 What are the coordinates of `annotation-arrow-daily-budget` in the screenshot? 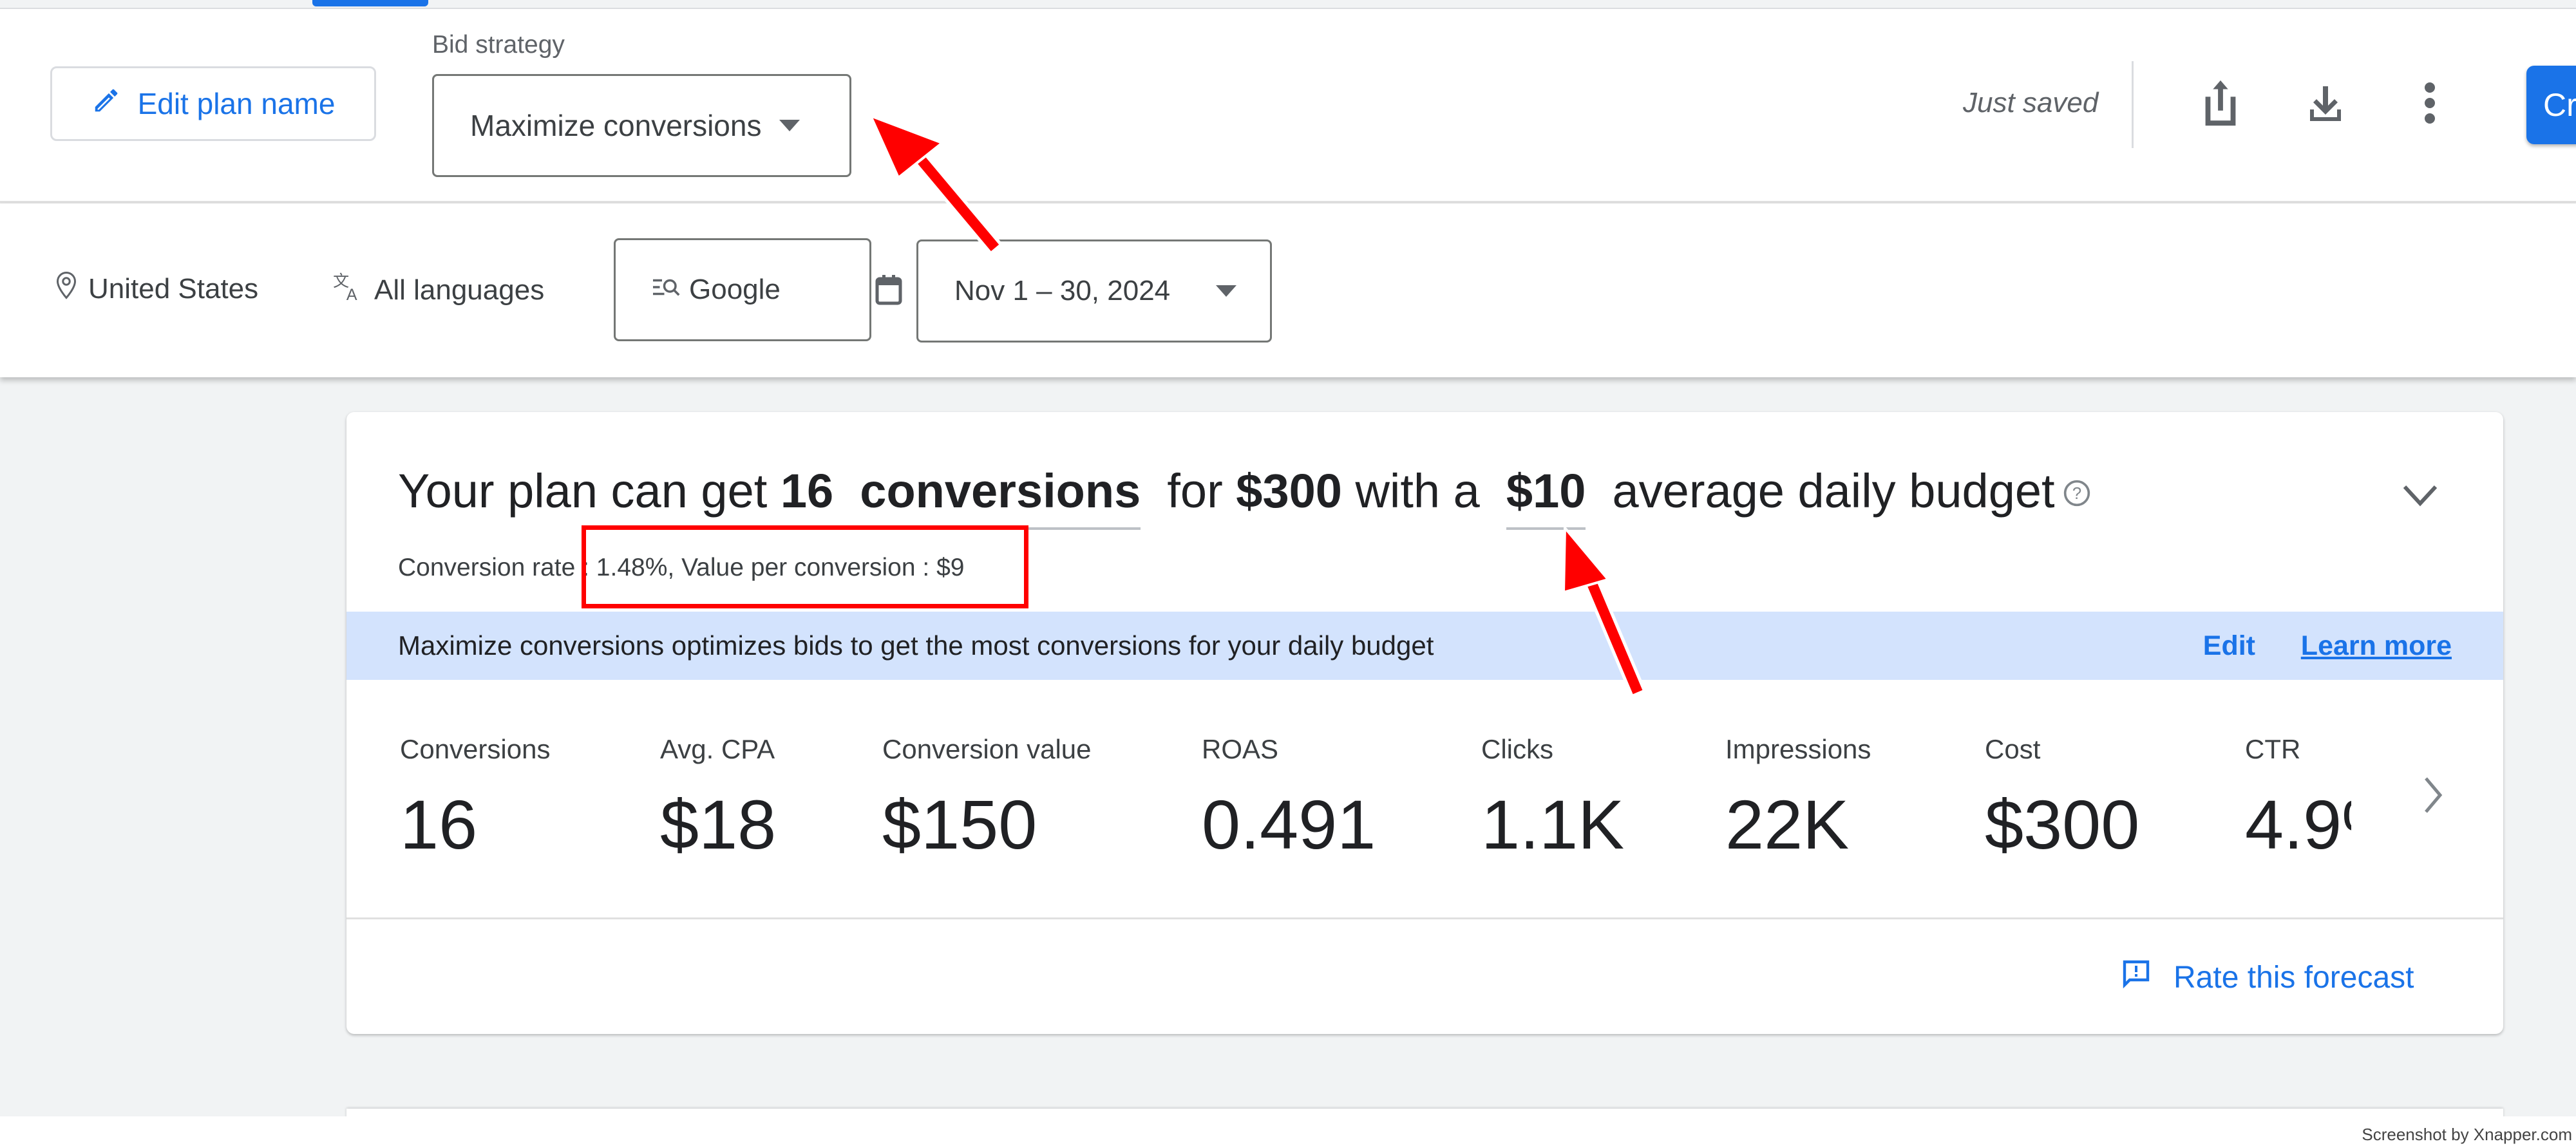 It's located at (1603, 610).